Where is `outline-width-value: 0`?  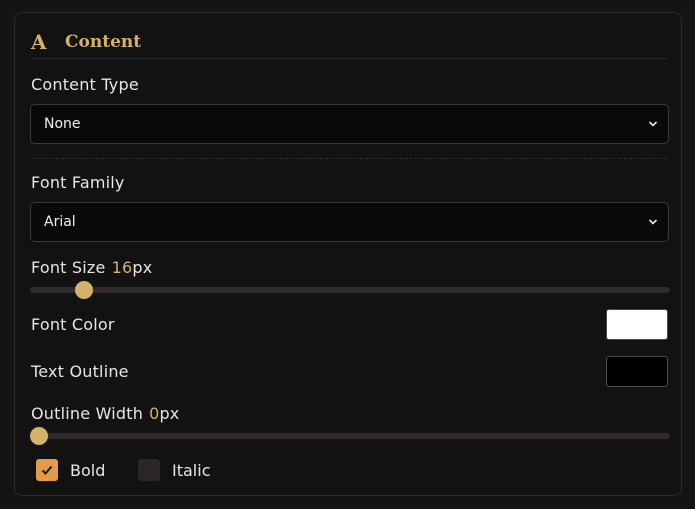
outline-width-value: 0 is located at coordinates (154, 413).